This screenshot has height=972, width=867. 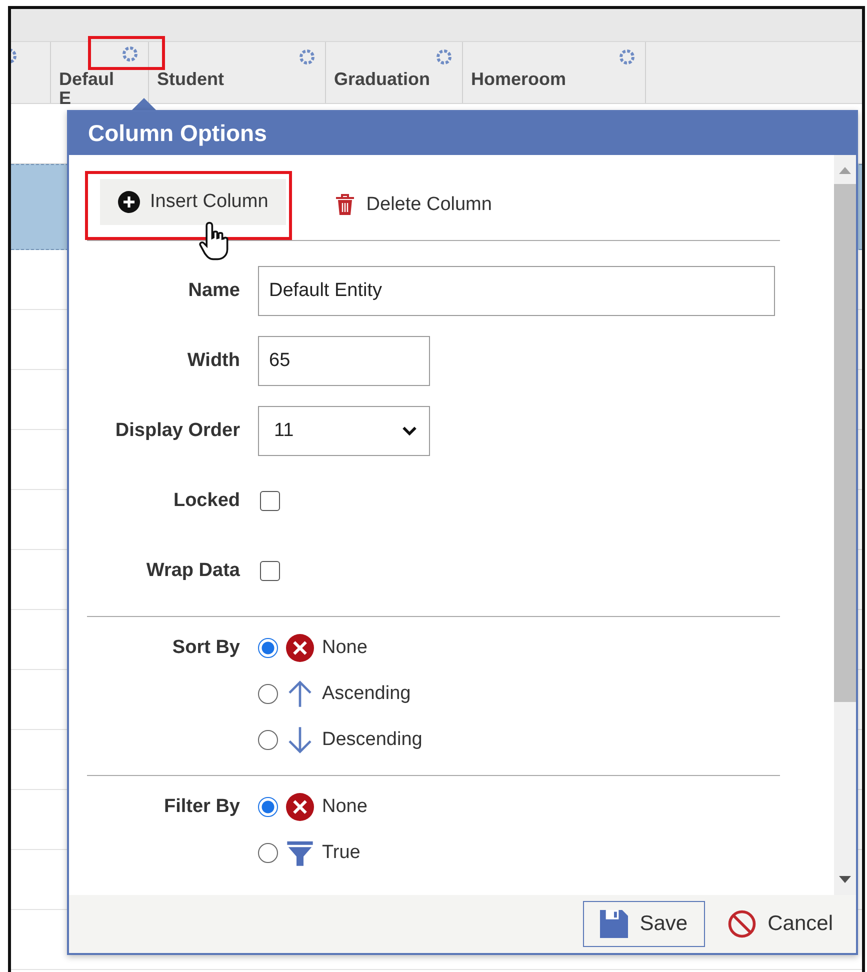 I want to click on text-input-field: Default Entity, so click(x=516, y=291).